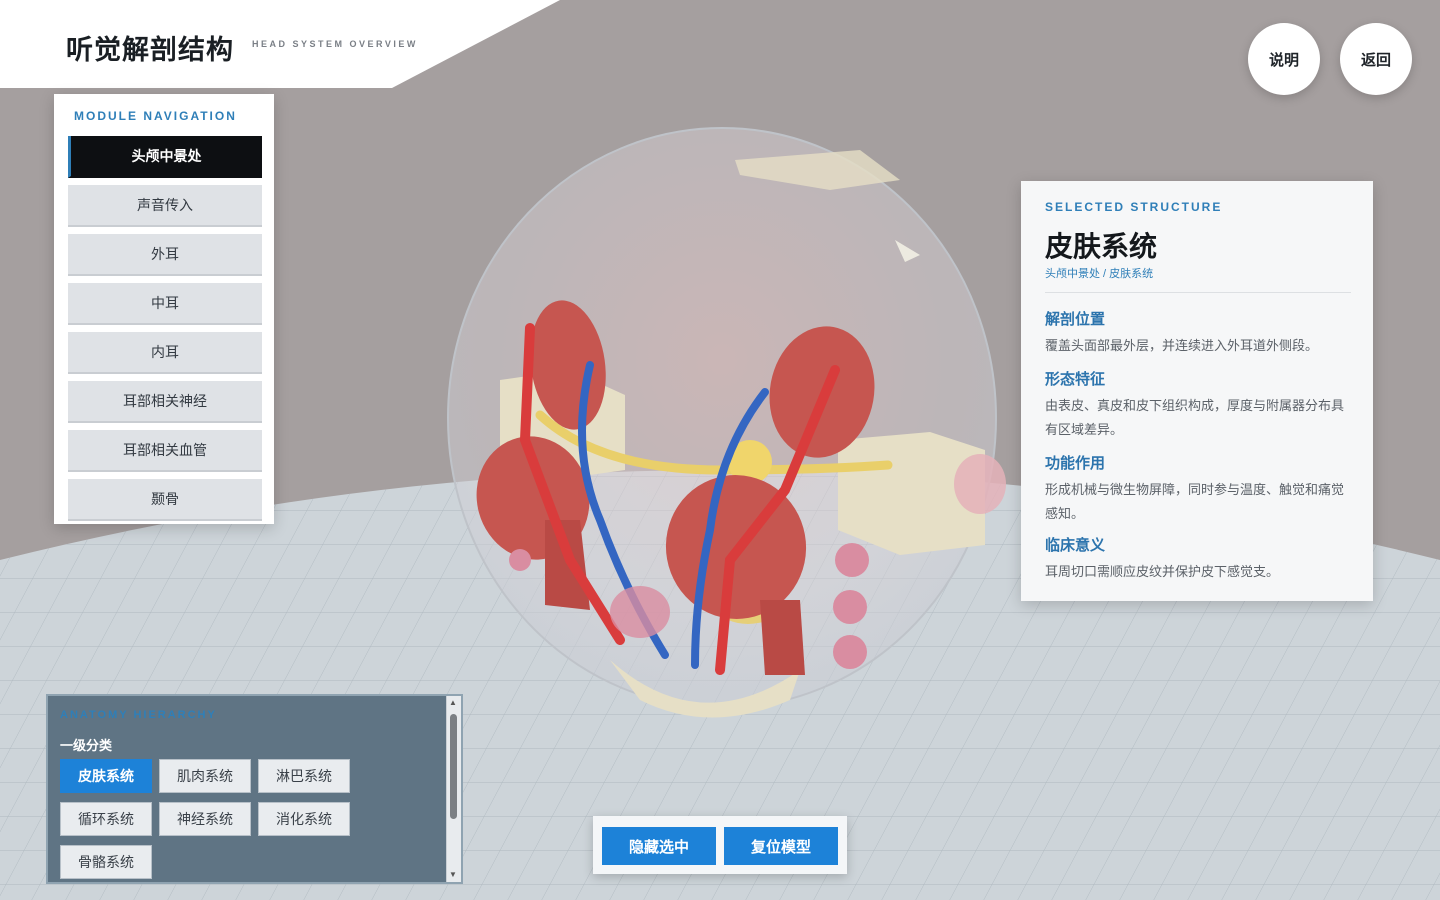 The height and width of the screenshot is (900, 1440). I want to click on scroll-thumb, so click(453, 766).